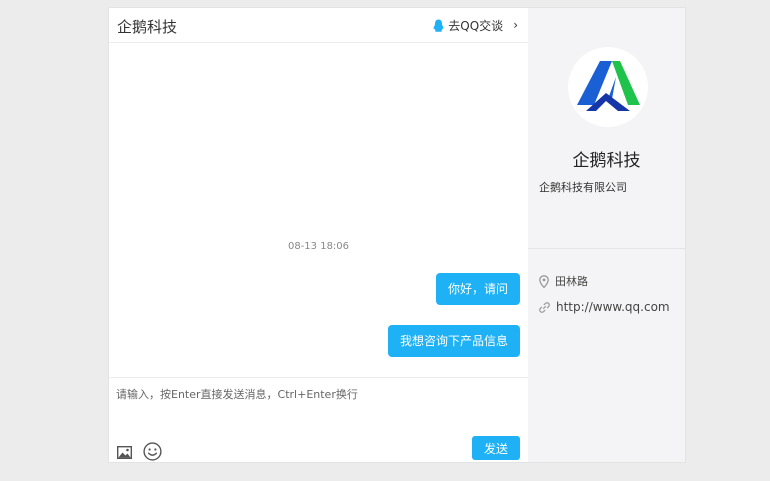 The width and height of the screenshot is (770, 481). I want to click on sent-message-bubble: 你好，请问, so click(477, 289).